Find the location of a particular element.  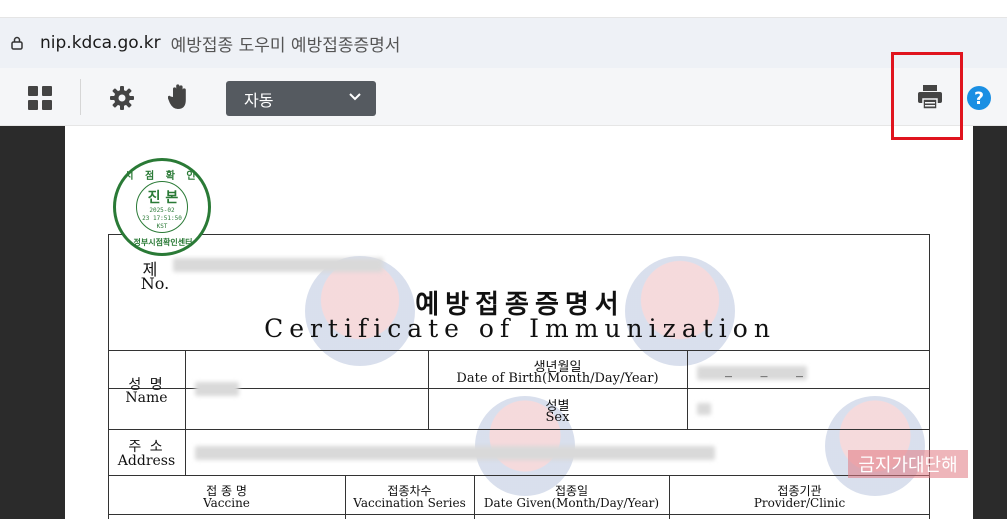

col-series-en: Vaccination Series is located at coordinates (409, 503).